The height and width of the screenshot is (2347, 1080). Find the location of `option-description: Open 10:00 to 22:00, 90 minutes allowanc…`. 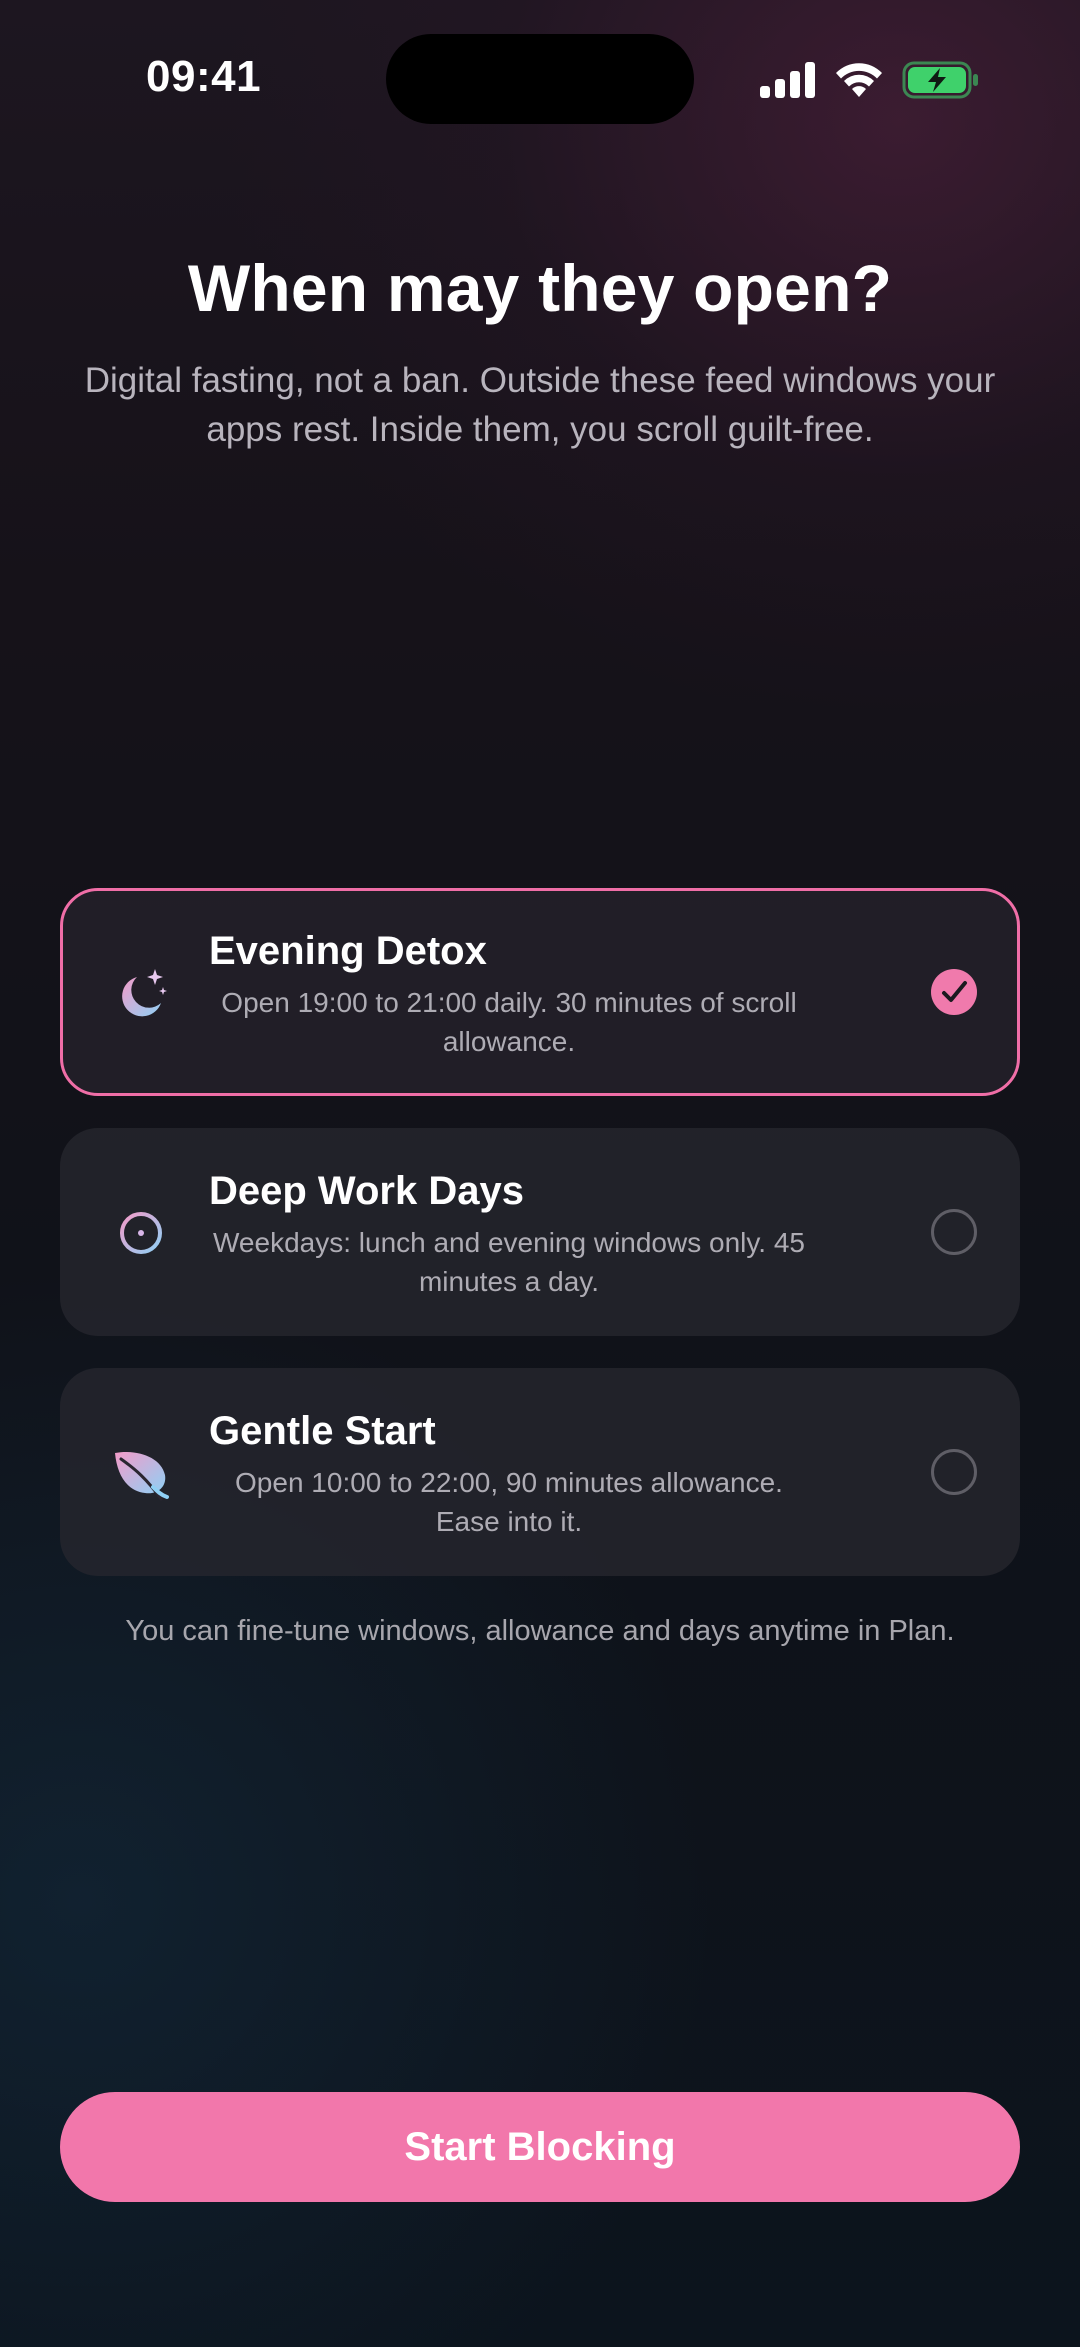

option-description: Open 10:00 to 22:00, 90 minutes allowanc… is located at coordinates (509, 1502).